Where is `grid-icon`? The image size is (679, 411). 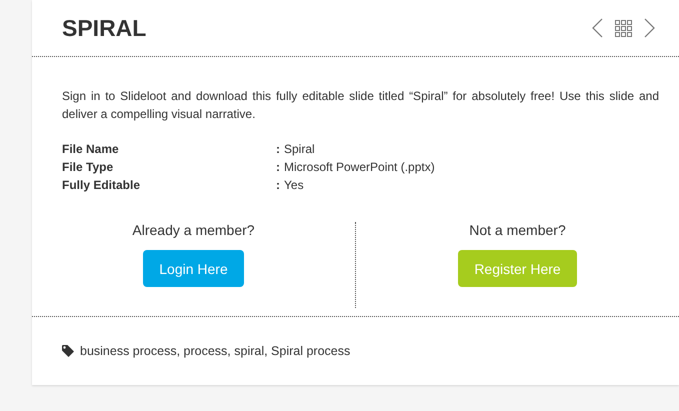
grid-icon is located at coordinates (623, 28).